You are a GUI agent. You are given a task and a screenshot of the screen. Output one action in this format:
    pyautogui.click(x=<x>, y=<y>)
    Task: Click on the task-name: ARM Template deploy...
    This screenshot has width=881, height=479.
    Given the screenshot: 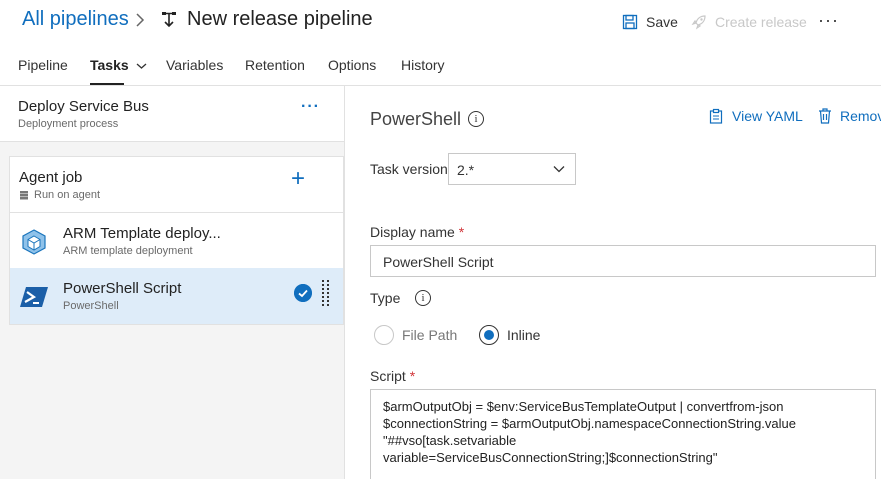 What is the action you would take?
    pyautogui.click(x=142, y=233)
    